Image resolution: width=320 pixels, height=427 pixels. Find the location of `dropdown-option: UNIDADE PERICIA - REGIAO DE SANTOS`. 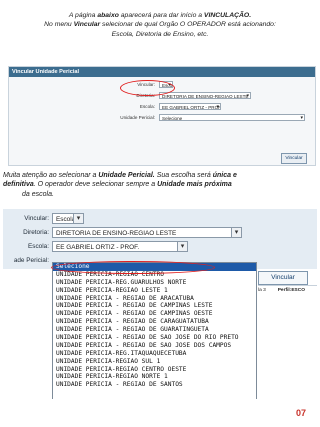

dropdown-option: UNIDADE PERICIA - REGIAO DE SANTOS is located at coordinates (154, 385).